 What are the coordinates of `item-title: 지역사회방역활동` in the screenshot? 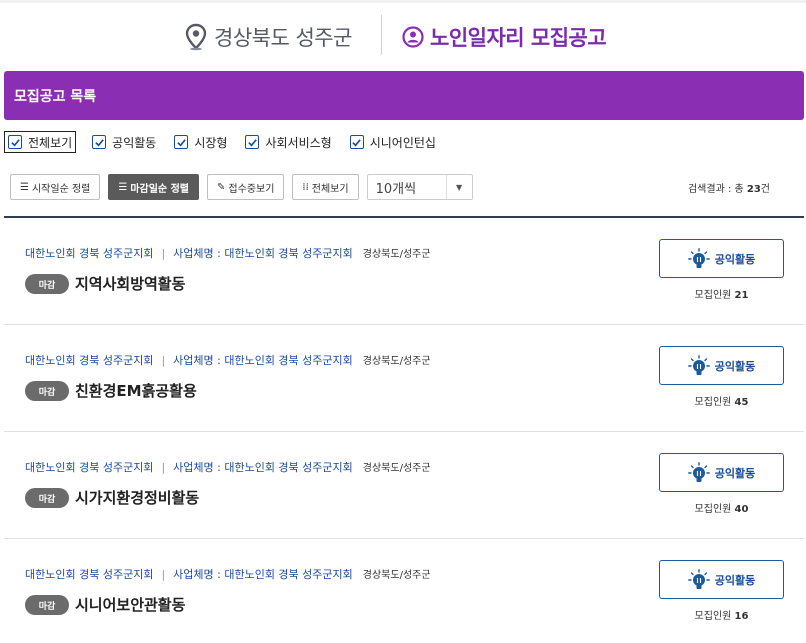 It's located at (130, 284).